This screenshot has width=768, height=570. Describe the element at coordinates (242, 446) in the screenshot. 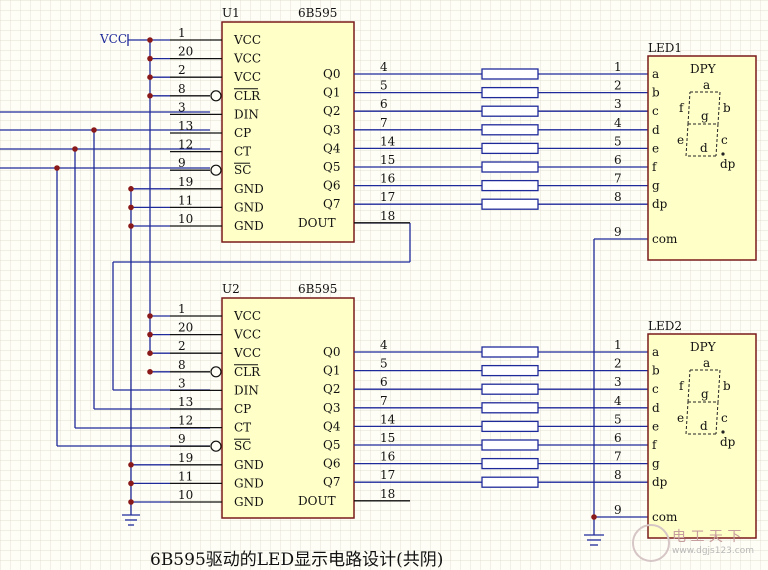

I see `pin-name: SC` at that location.